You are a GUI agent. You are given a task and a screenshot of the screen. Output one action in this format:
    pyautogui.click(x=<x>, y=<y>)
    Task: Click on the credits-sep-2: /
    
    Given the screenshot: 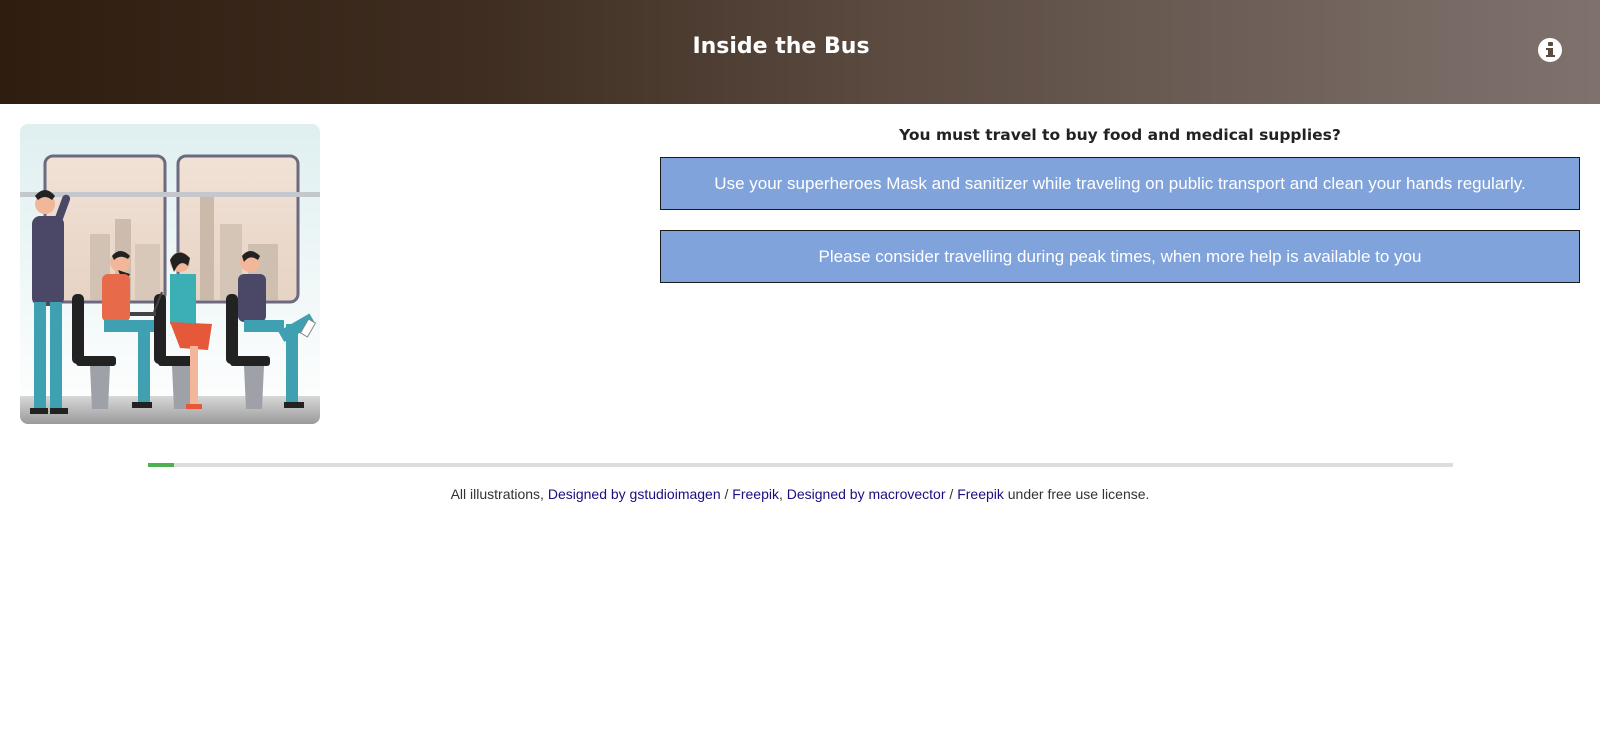 What is the action you would take?
    pyautogui.click(x=951, y=494)
    